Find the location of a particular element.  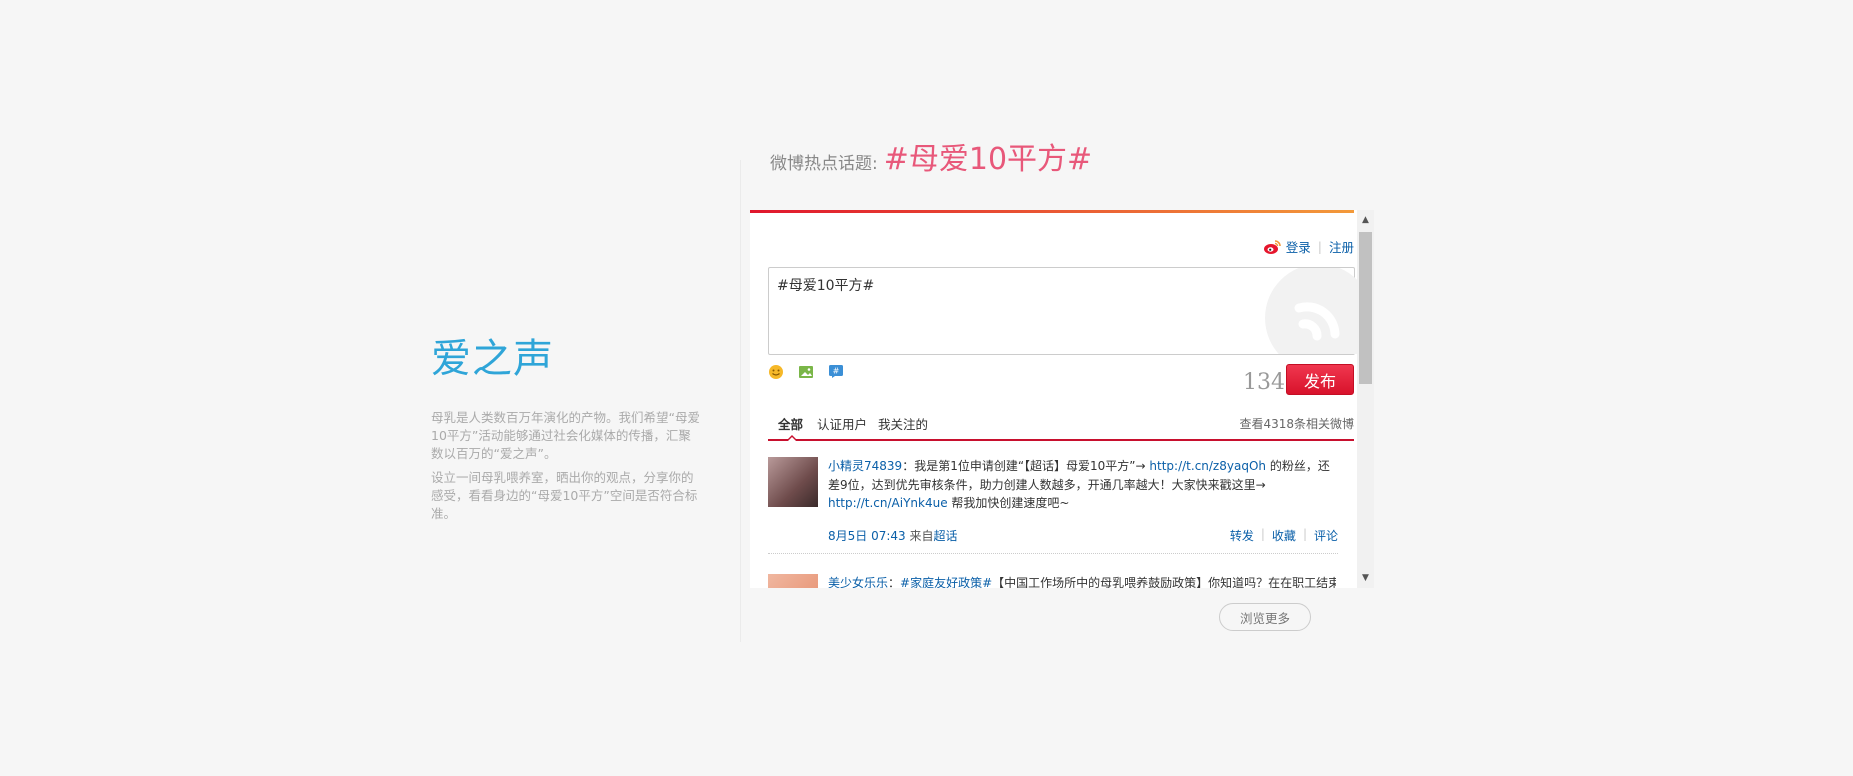

weibo-logo-icon is located at coordinates (1272, 247).